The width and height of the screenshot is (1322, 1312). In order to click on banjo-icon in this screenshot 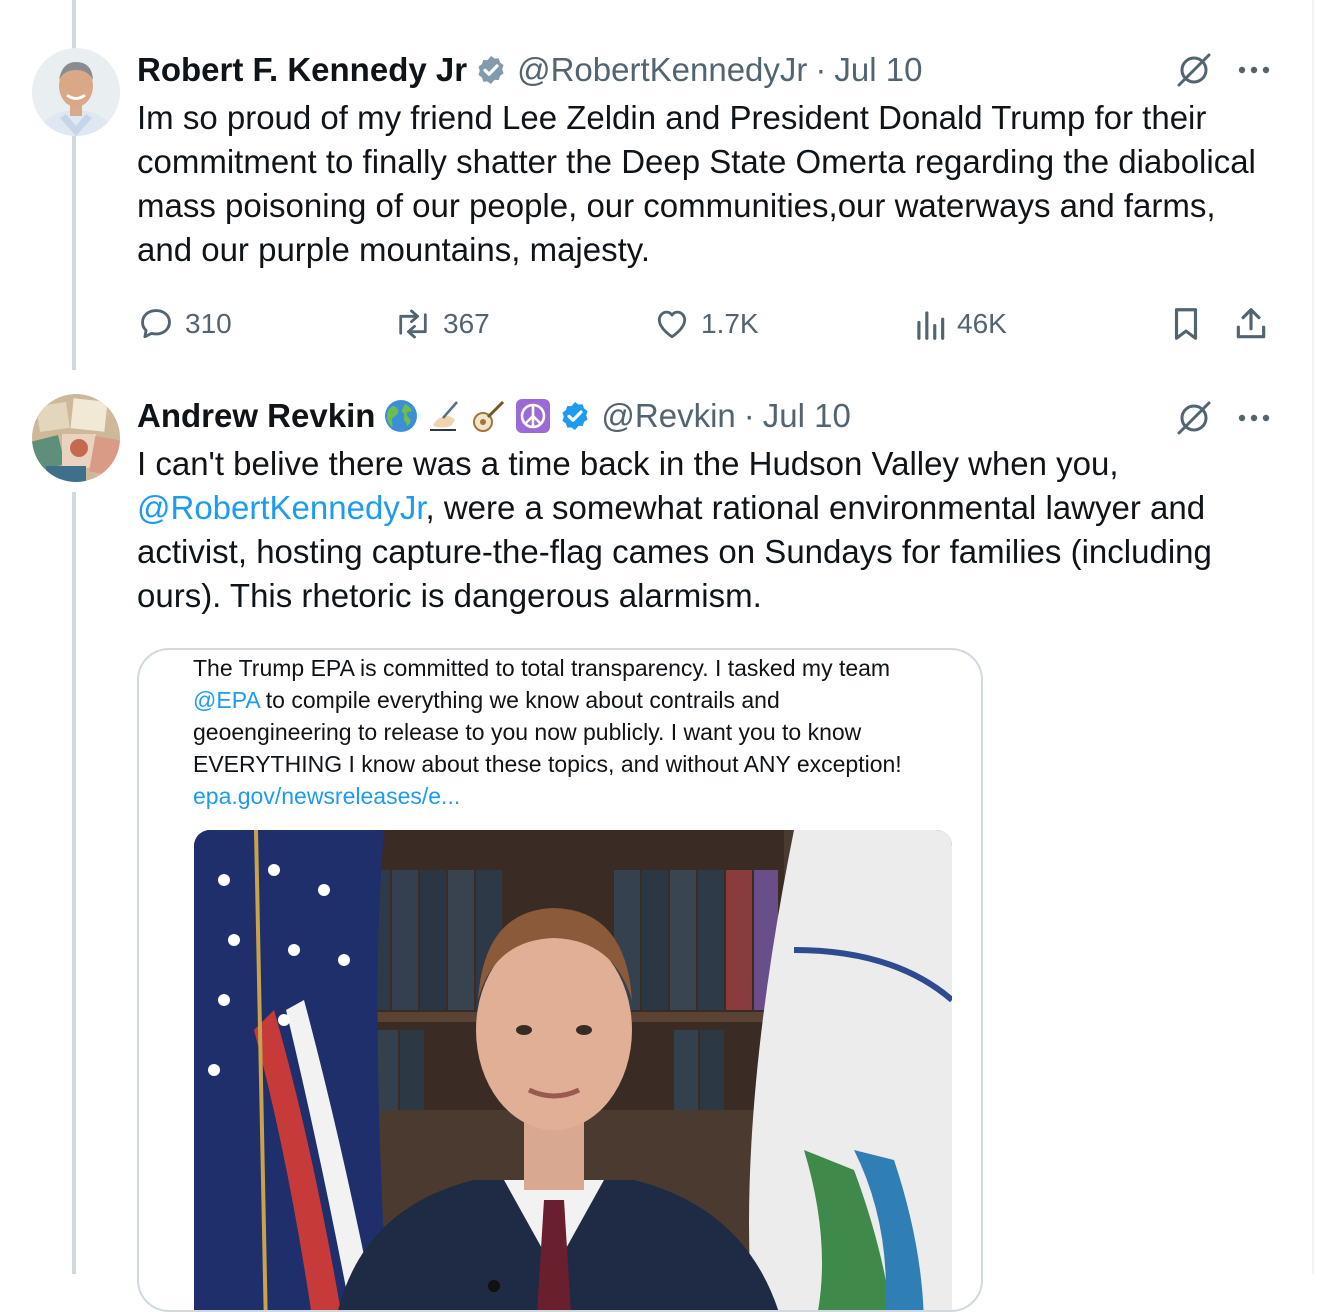, I will do `click(489, 416)`.